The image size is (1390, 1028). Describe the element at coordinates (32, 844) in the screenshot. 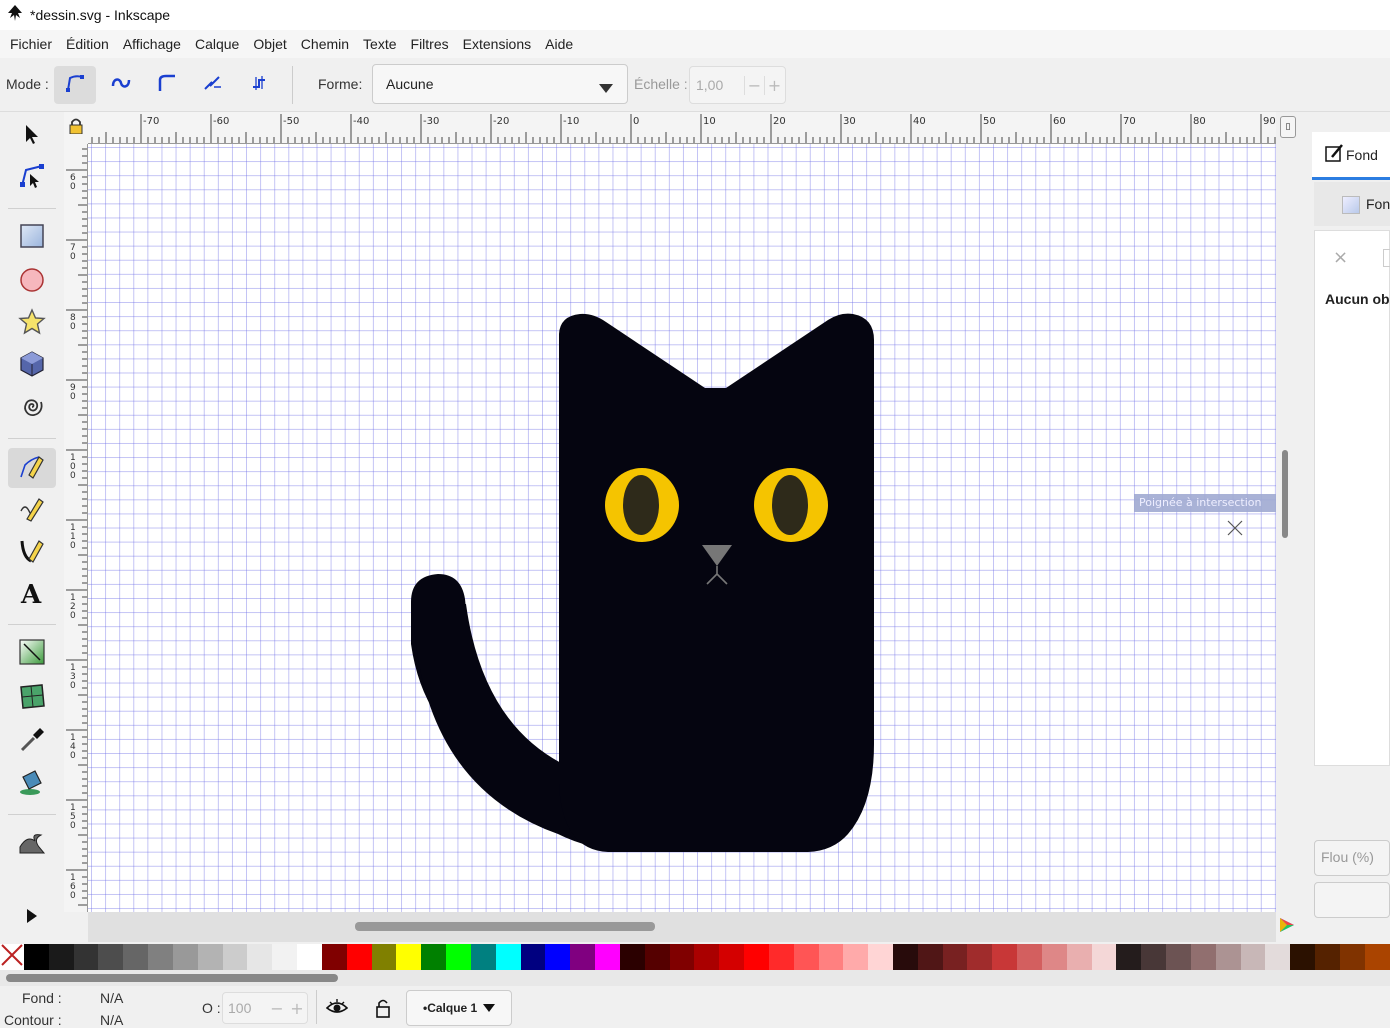

I see `tweak-tool` at that location.